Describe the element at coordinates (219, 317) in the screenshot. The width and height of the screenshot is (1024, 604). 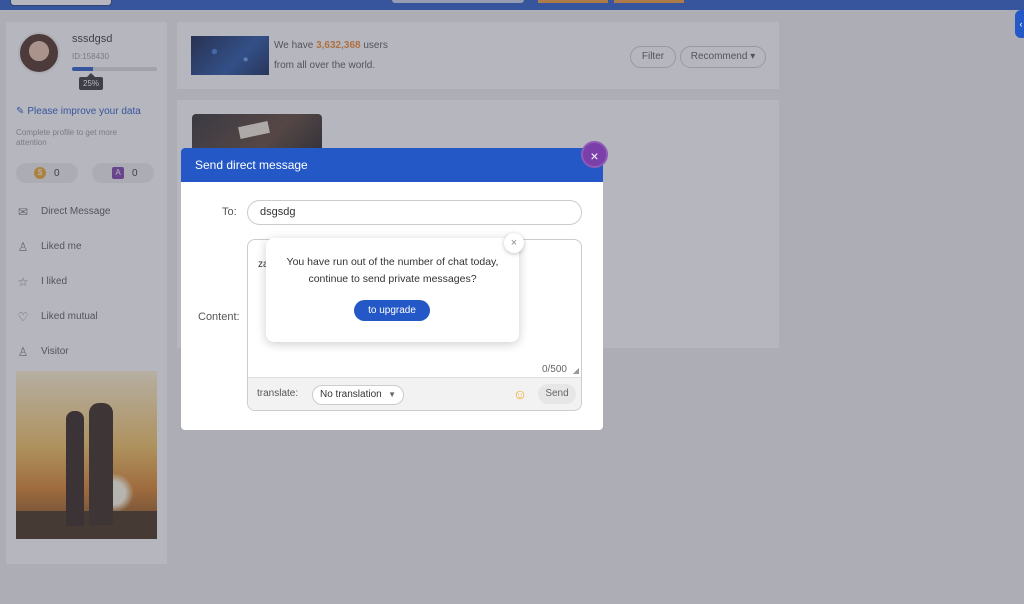
I see `content-label: Content:` at that location.